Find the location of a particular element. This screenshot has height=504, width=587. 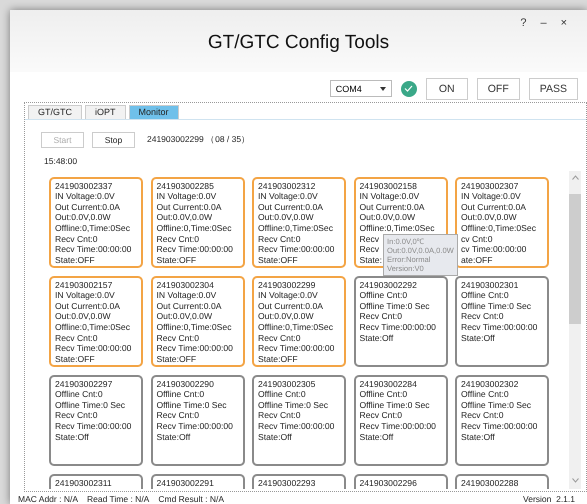

card-line: 241903002158 is located at coordinates (388, 186).